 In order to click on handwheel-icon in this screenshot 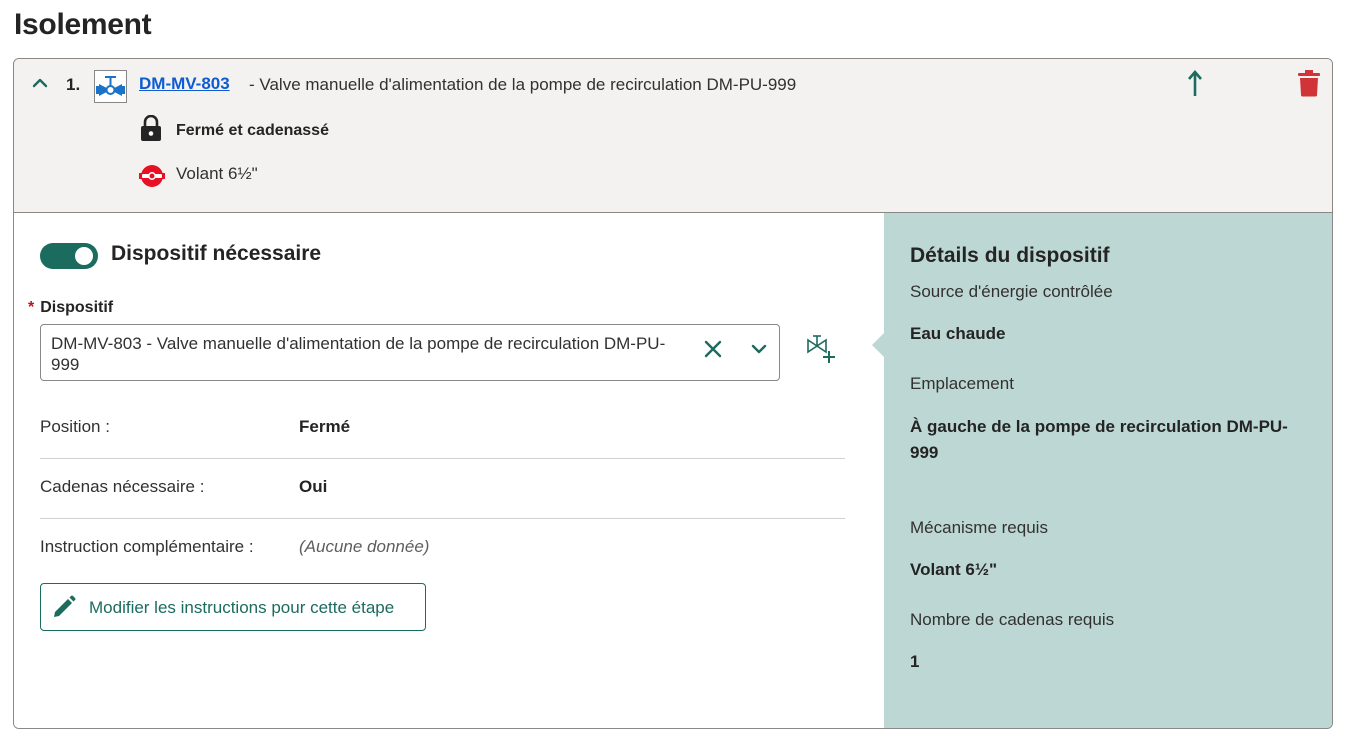, I will do `click(152, 176)`.